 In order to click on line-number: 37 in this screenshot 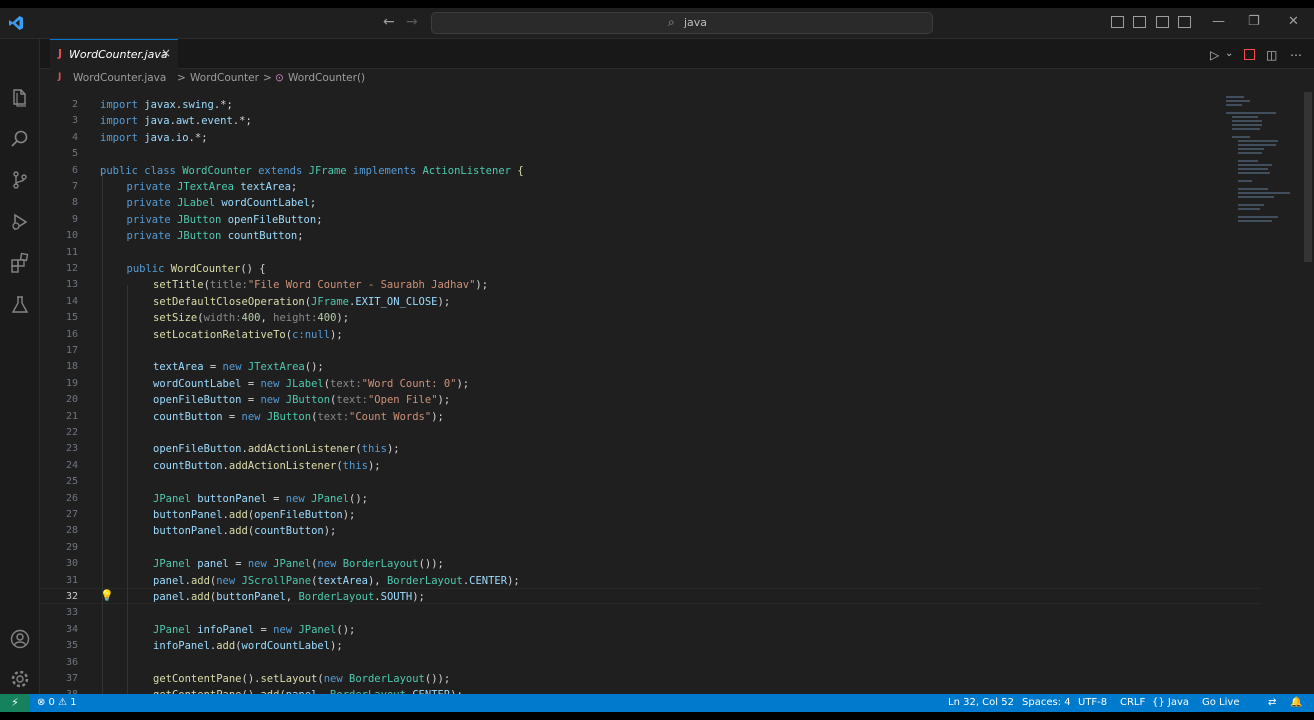, I will do `click(71, 678)`.